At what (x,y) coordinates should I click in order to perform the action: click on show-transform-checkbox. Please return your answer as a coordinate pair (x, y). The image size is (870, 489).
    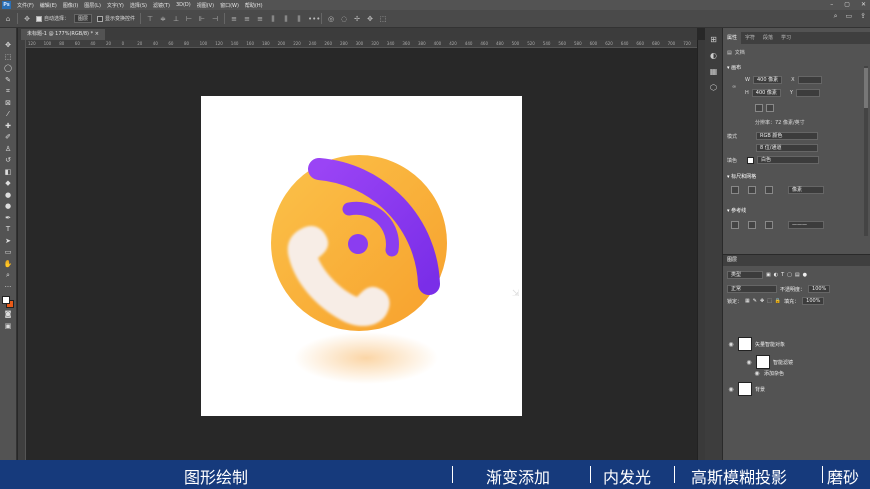
    Looking at the image, I should click on (100, 18).